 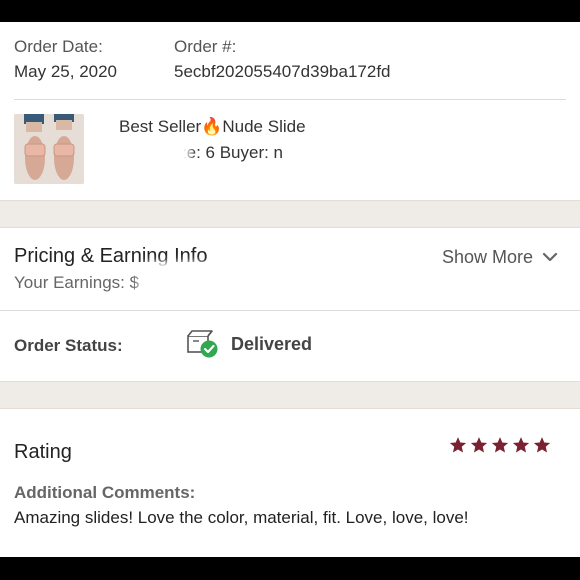 I want to click on product-thumbnail, so click(x=49, y=149).